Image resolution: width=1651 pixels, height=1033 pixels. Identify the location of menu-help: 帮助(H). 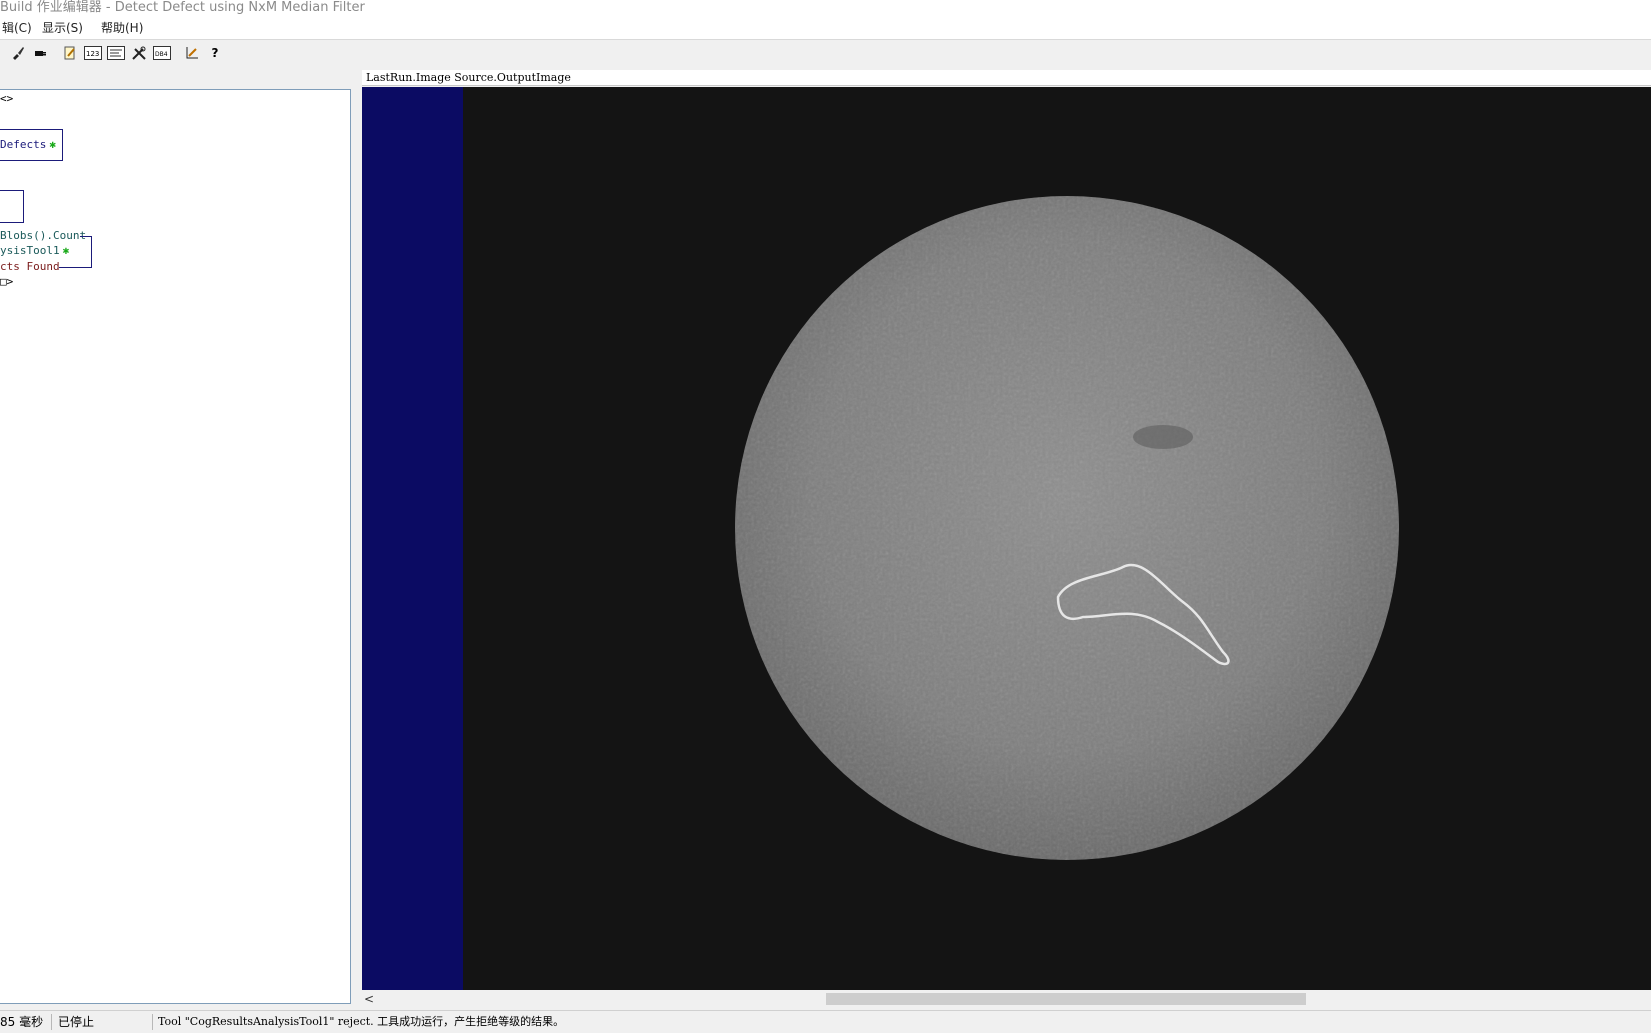
(122, 28).